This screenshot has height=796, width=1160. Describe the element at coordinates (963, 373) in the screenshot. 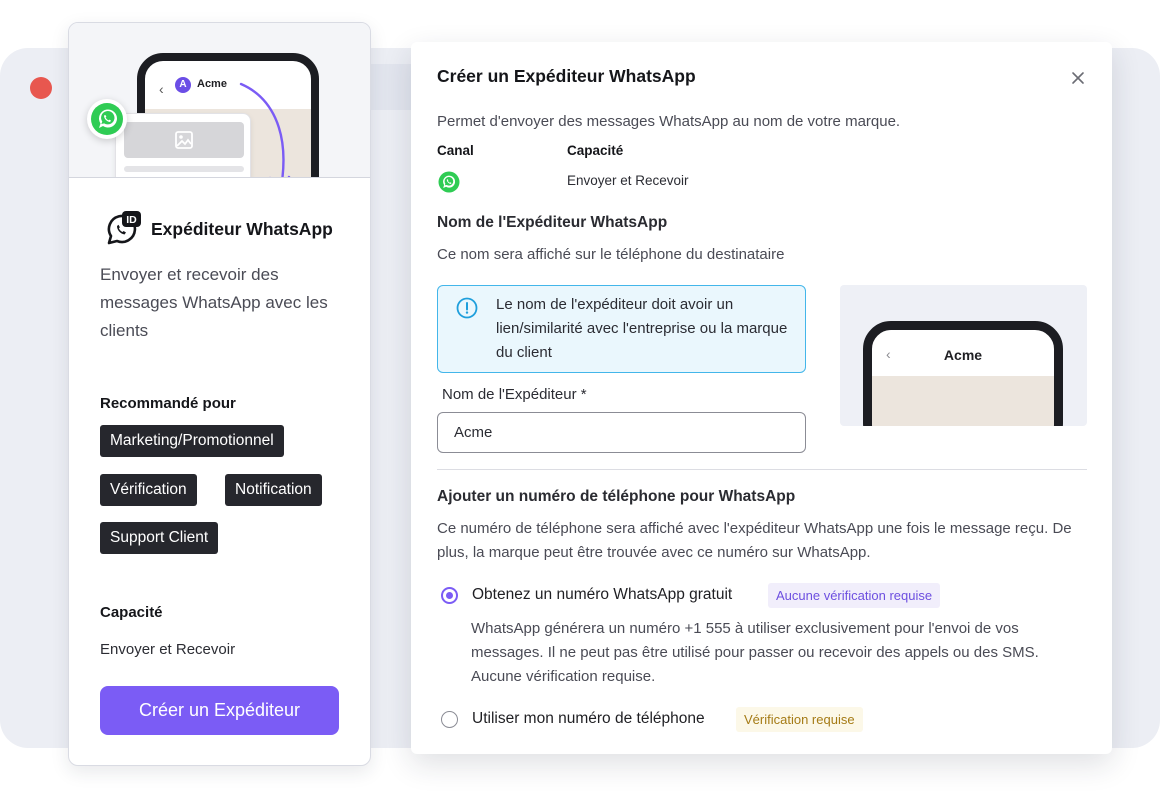

I see `phone-mockup: ‹ Acme` at that location.